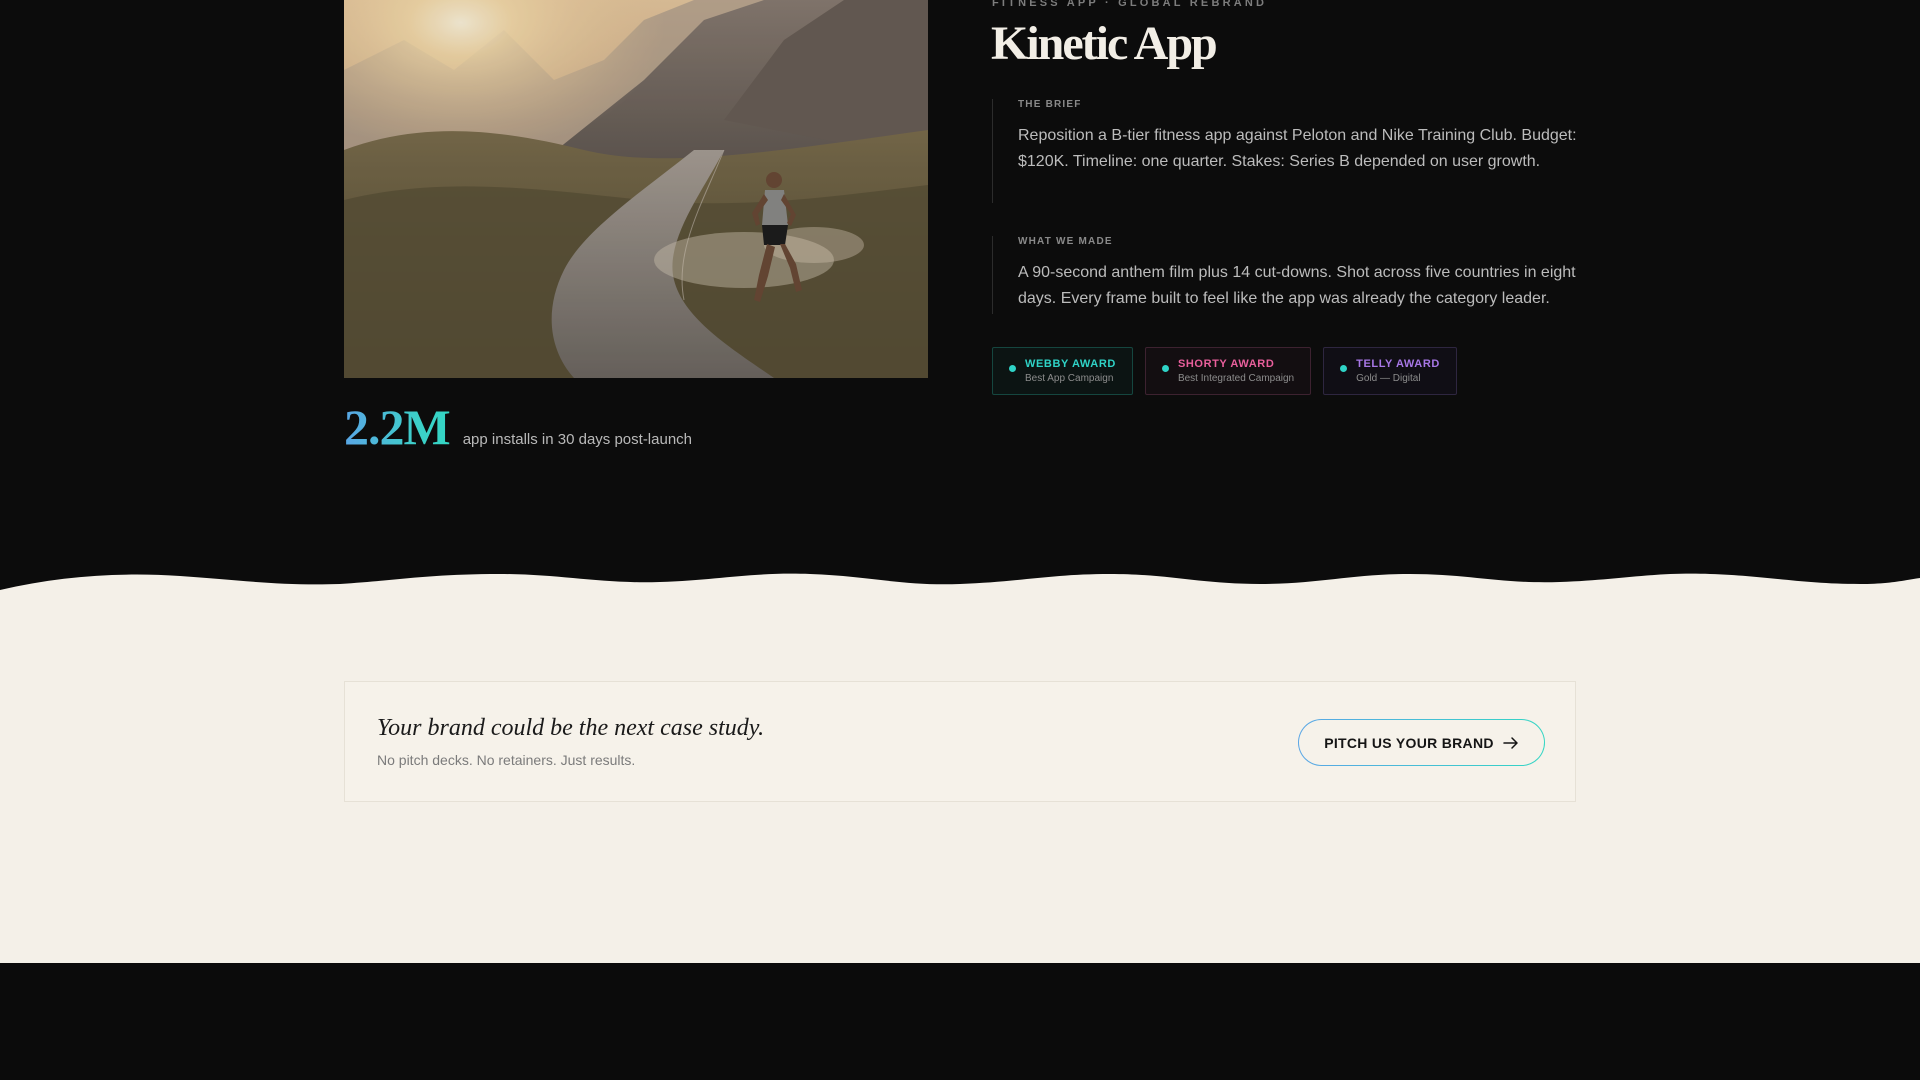 The height and width of the screenshot is (1080, 1920). Describe the element at coordinates (1228, 371) in the screenshot. I see `award-badge-shorty: SHORTY AWARD Best Integrated Campaign` at that location.